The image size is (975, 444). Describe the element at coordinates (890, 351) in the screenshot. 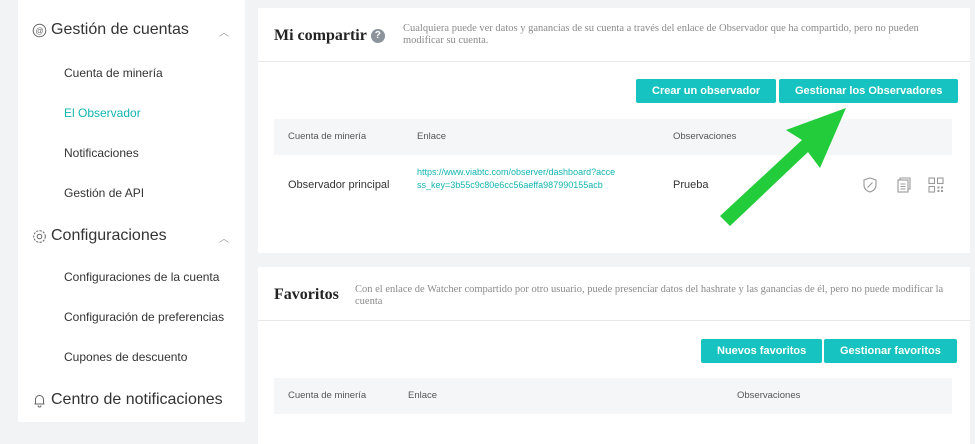

I see `manage-favorites-button: Gestionar favoritos` at that location.